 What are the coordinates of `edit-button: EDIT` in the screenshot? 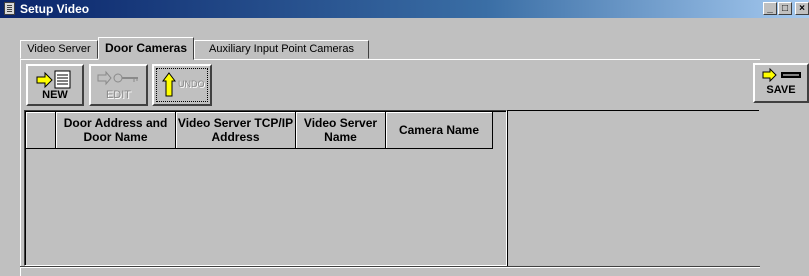 It's located at (118, 85).